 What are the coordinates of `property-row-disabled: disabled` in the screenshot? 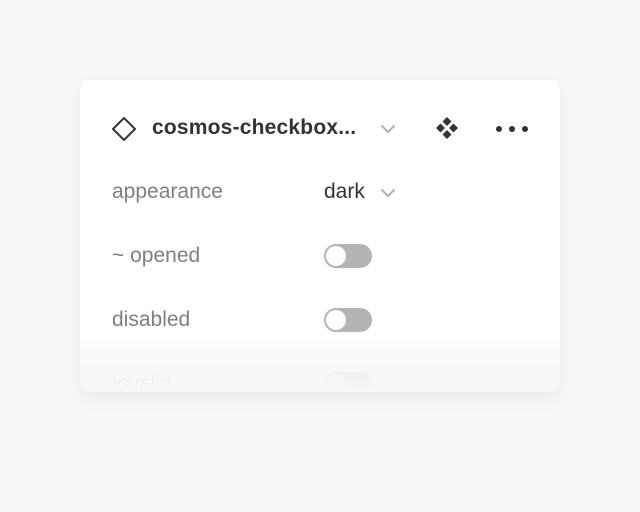 It's located at (320, 320).